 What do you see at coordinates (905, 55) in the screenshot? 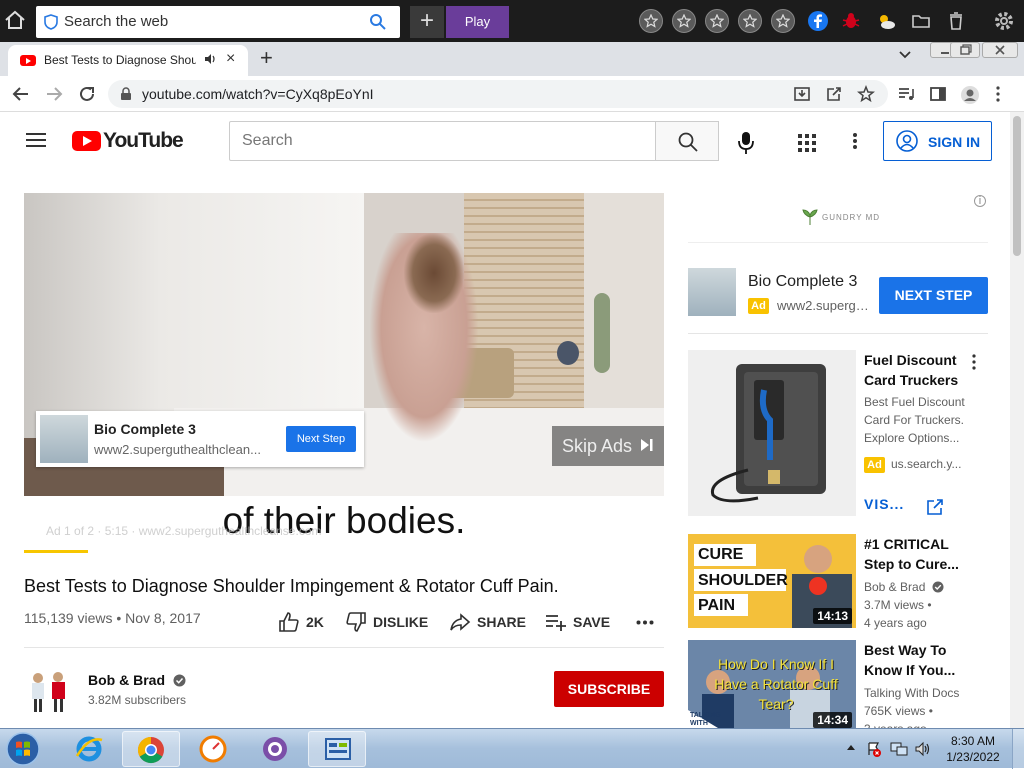
I see `chevron-down-icon` at bounding box center [905, 55].